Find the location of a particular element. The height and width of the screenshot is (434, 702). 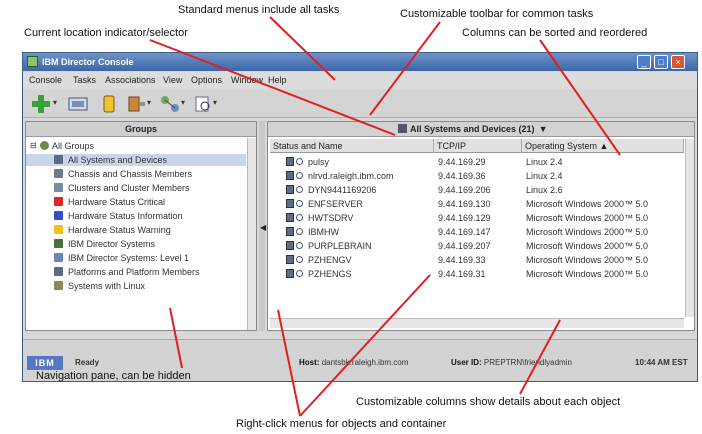

warning-icon is located at coordinates (58, 229).